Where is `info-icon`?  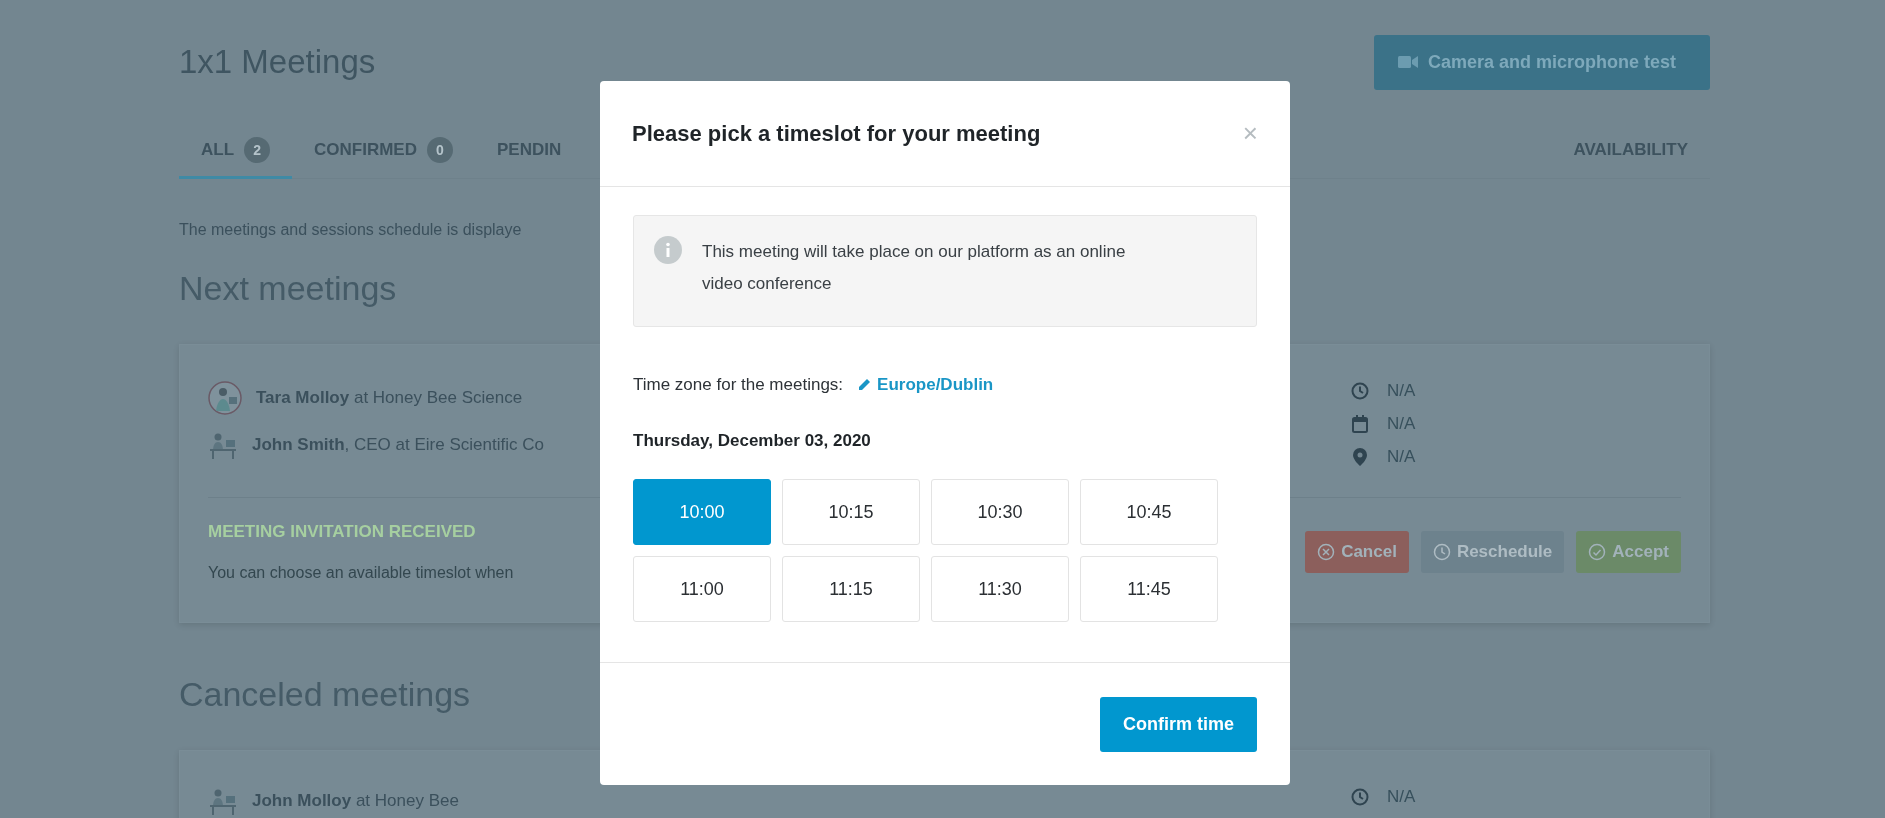
info-icon is located at coordinates (668, 250).